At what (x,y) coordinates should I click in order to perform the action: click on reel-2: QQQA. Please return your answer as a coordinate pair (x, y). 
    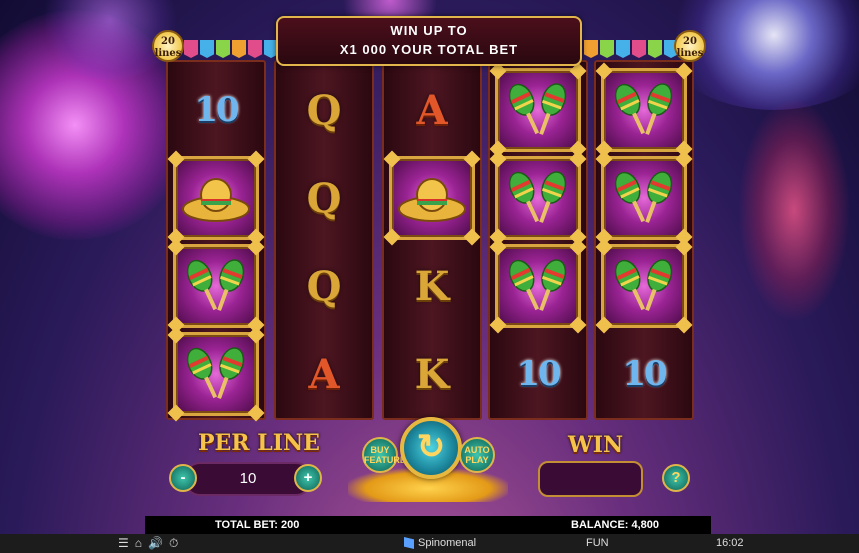
    Looking at the image, I should click on (324, 240).